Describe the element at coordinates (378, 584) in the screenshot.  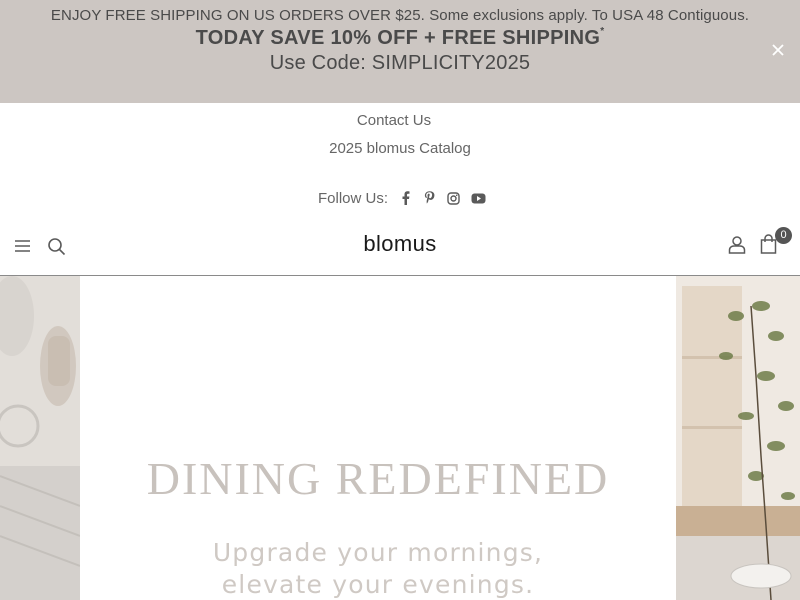
I see `hero-subheading-2: elevate your evenings.` at that location.